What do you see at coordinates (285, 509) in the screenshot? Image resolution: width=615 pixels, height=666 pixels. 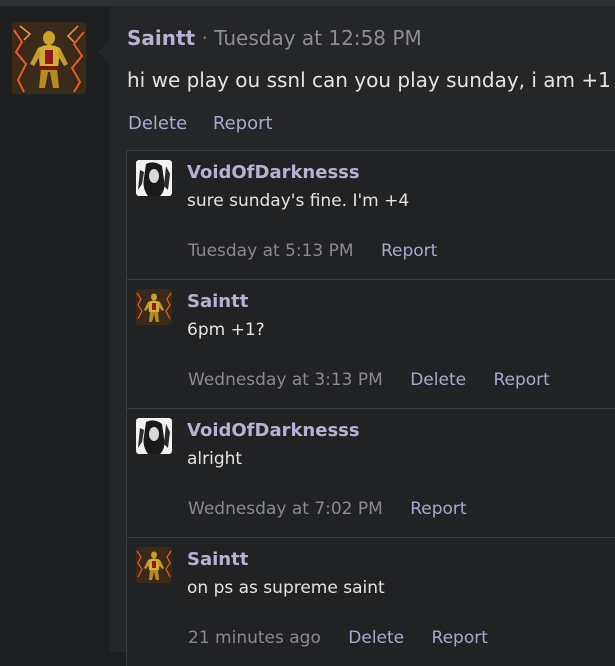 I see `comment-date: Wednesday at 7:02 PM` at bounding box center [285, 509].